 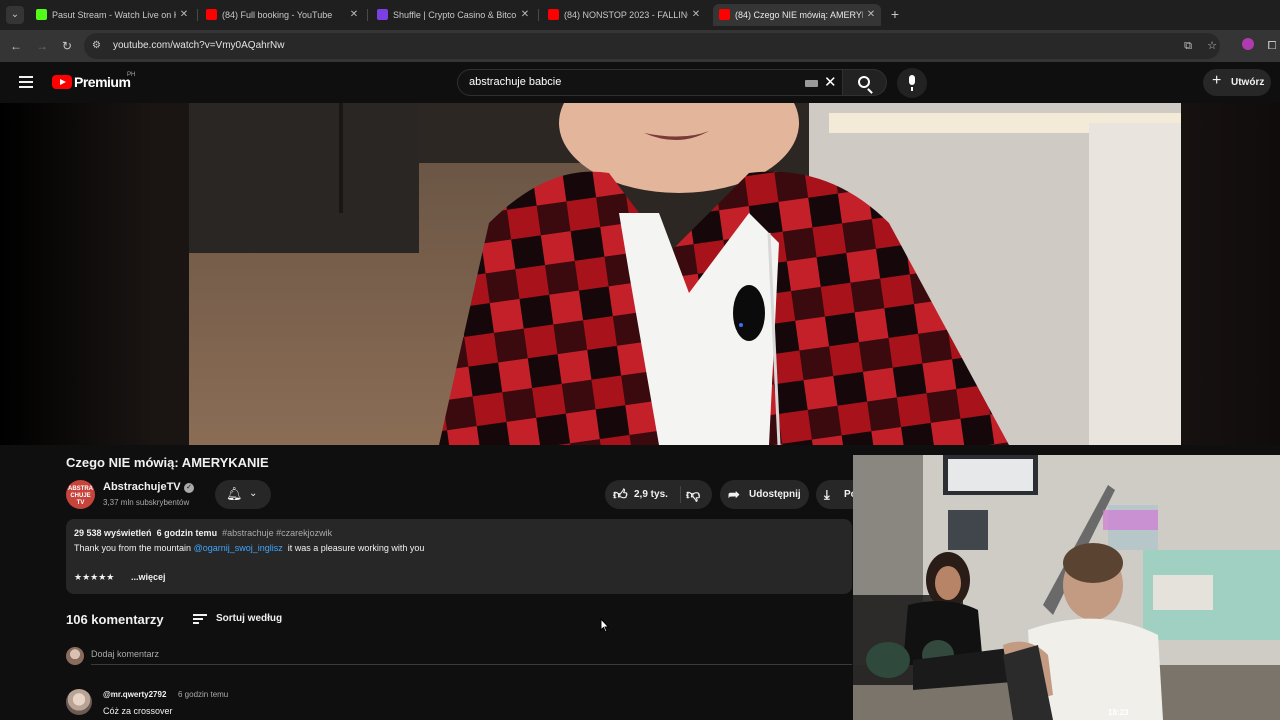 I want to click on youtube-logo-icon, so click(x=62, y=82).